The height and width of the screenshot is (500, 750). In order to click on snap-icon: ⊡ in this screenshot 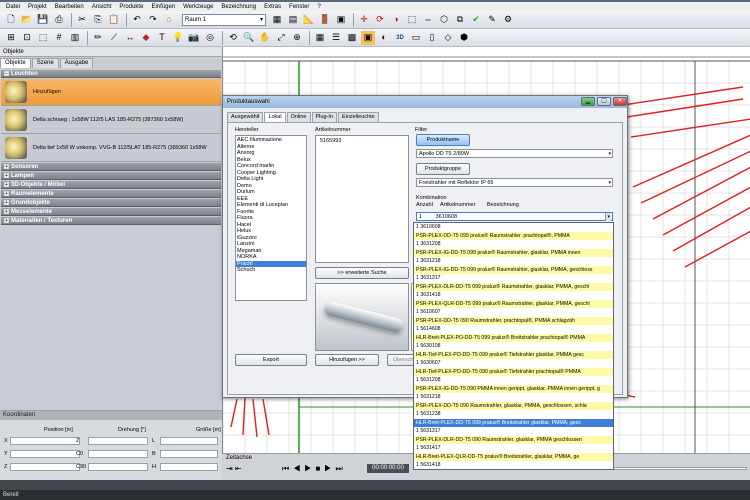, I will do `click(27, 38)`.